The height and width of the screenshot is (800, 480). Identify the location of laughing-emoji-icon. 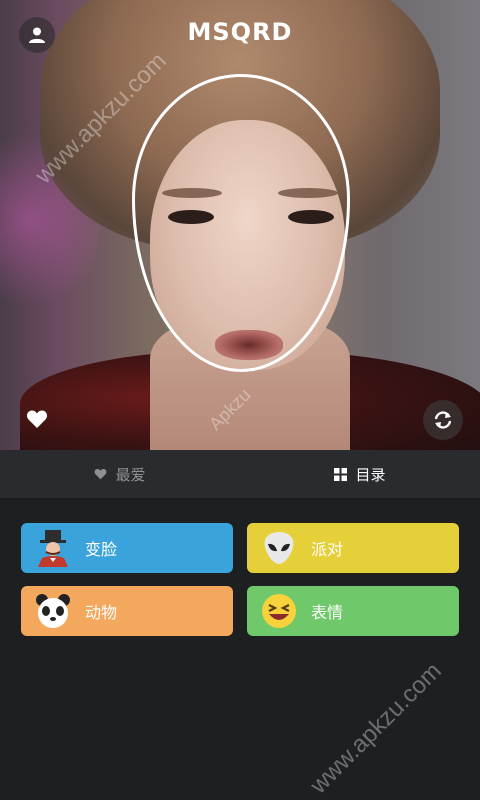
(279, 611).